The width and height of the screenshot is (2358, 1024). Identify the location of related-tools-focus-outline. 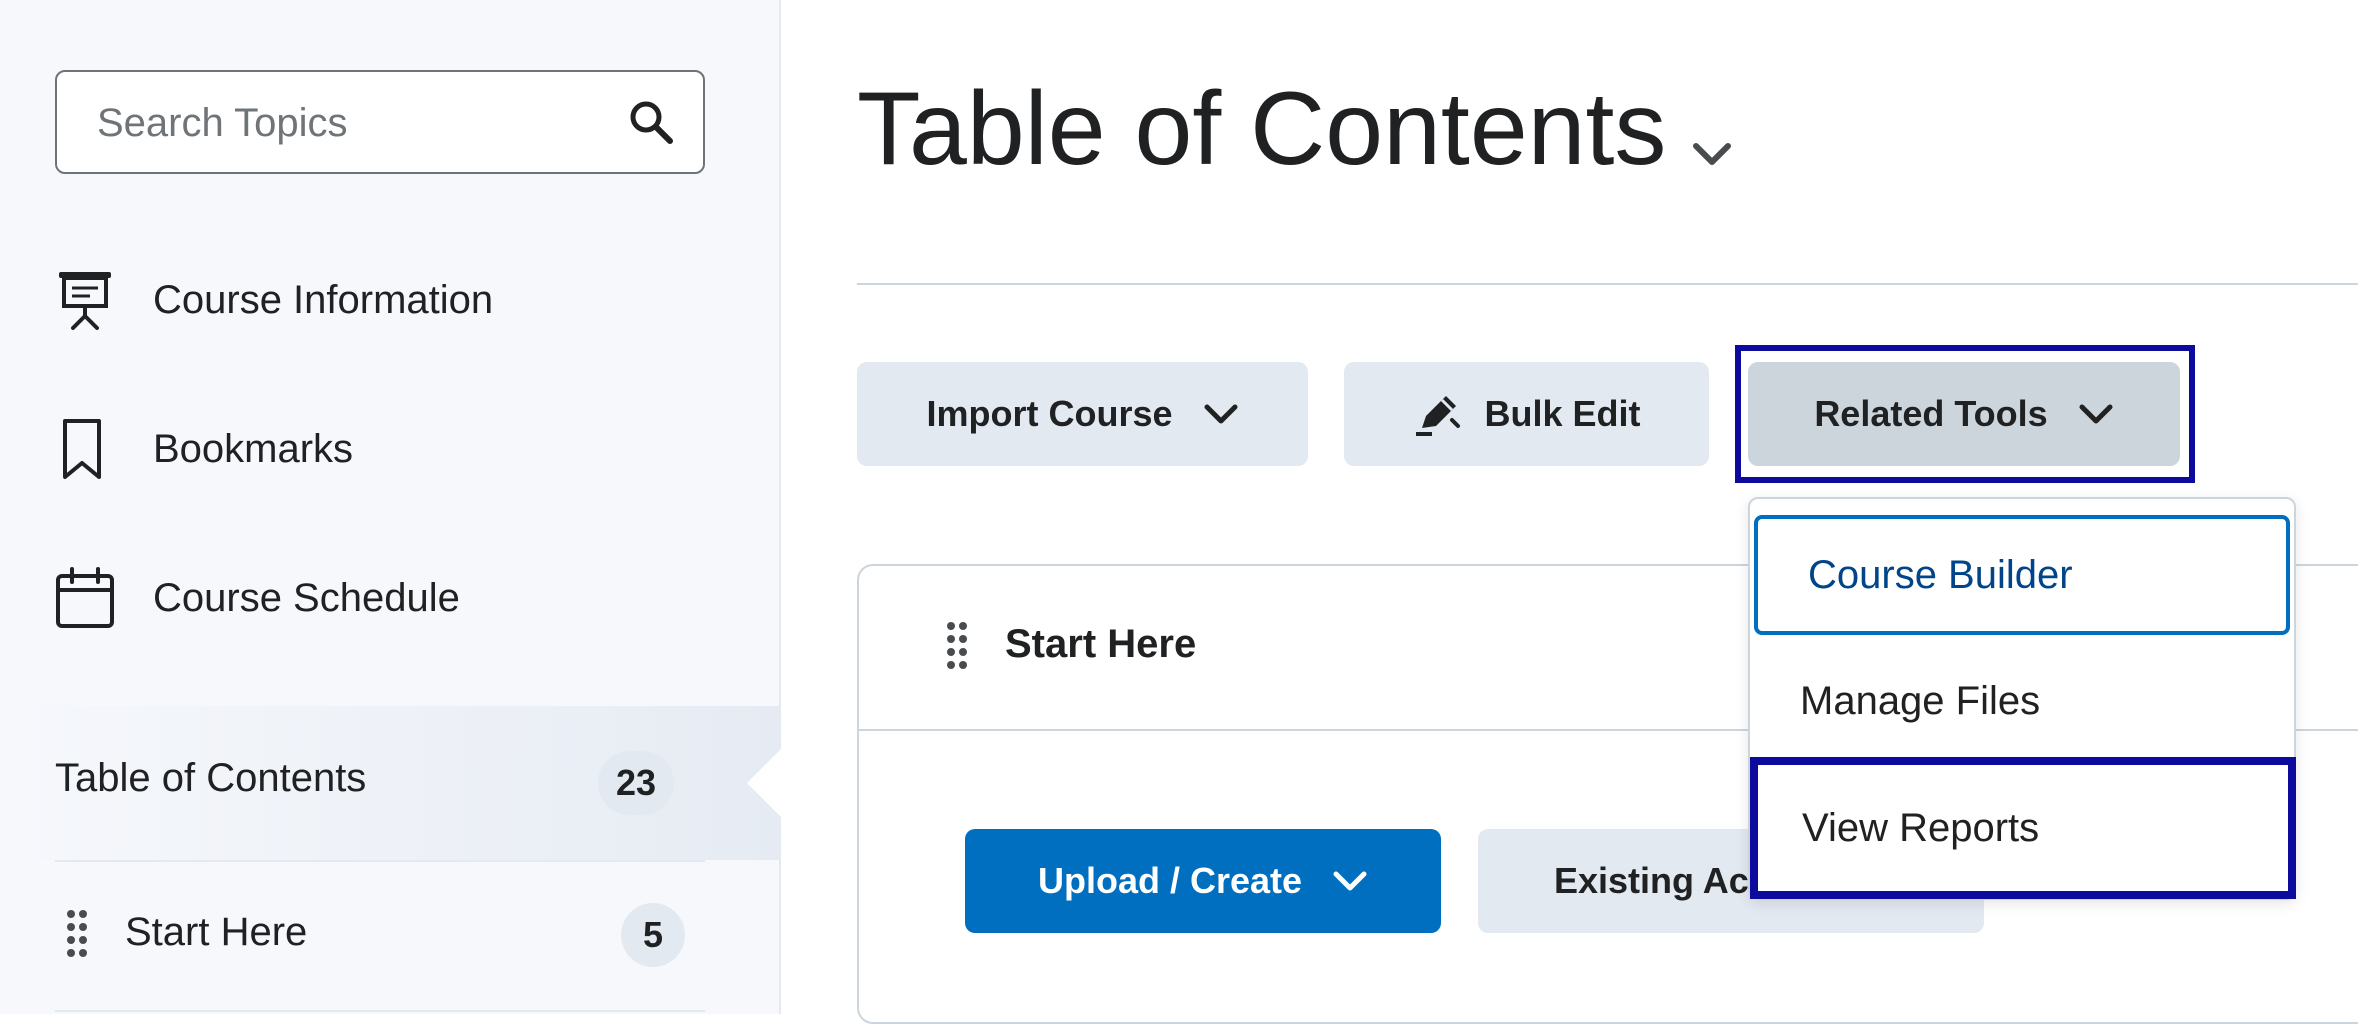
(1965, 414).